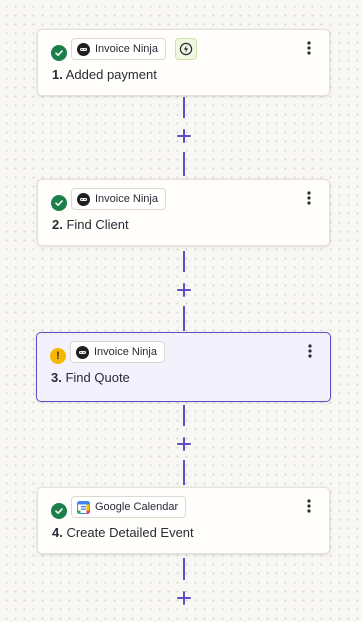 Image resolution: width=362 pixels, height=622 pixels. Describe the element at coordinates (56, 377) in the screenshot. I see `step-number: 3.` at that location.